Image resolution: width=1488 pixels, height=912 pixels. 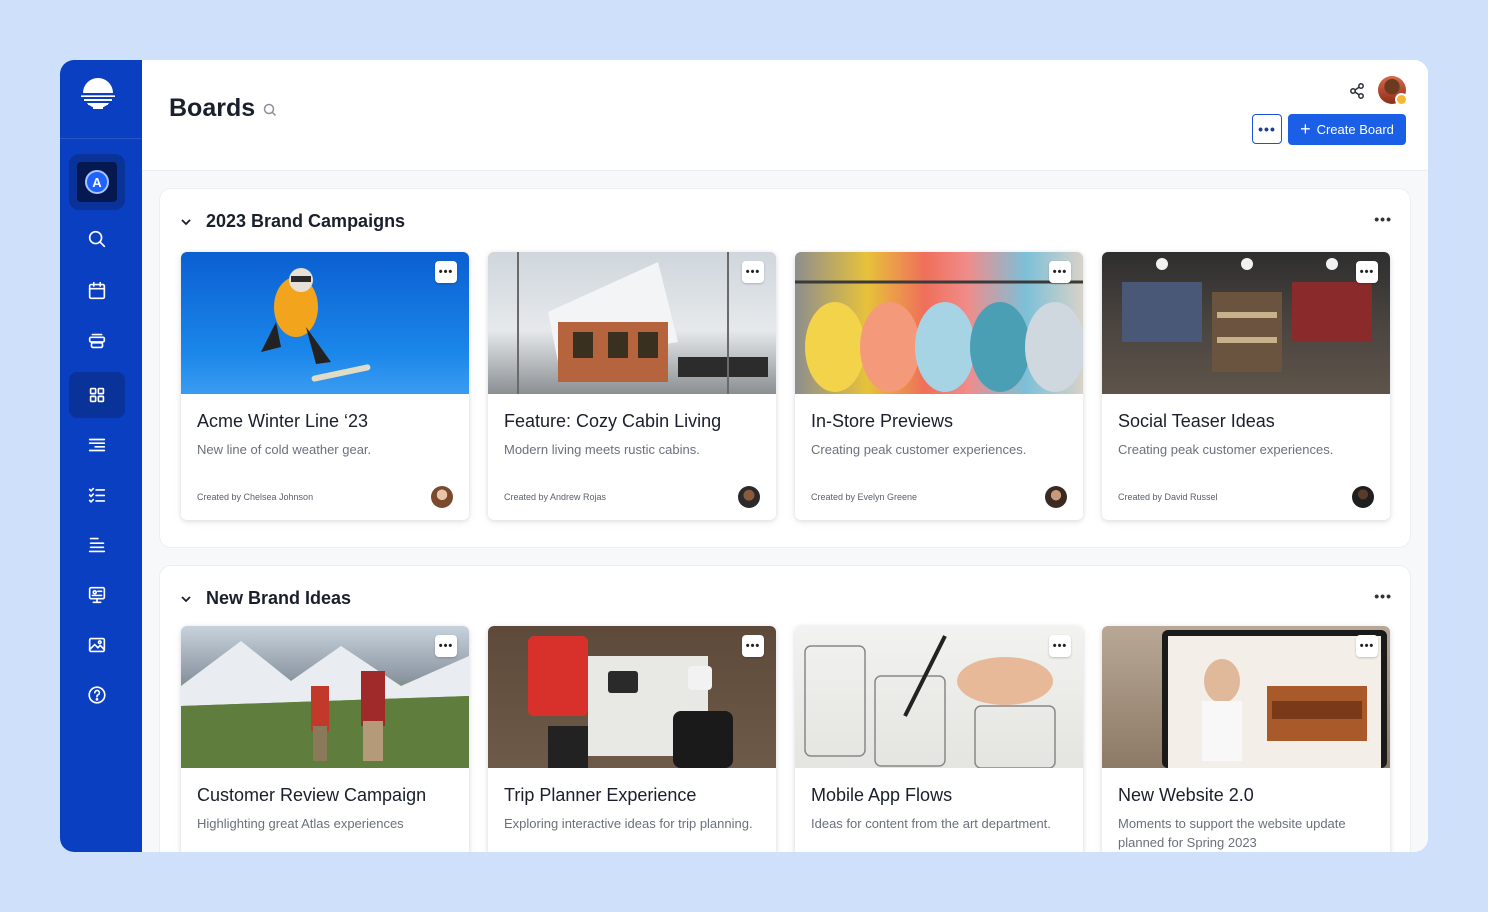 What do you see at coordinates (1186, 795) in the screenshot?
I see `card-title: New Website 2.0` at bounding box center [1186, 795].